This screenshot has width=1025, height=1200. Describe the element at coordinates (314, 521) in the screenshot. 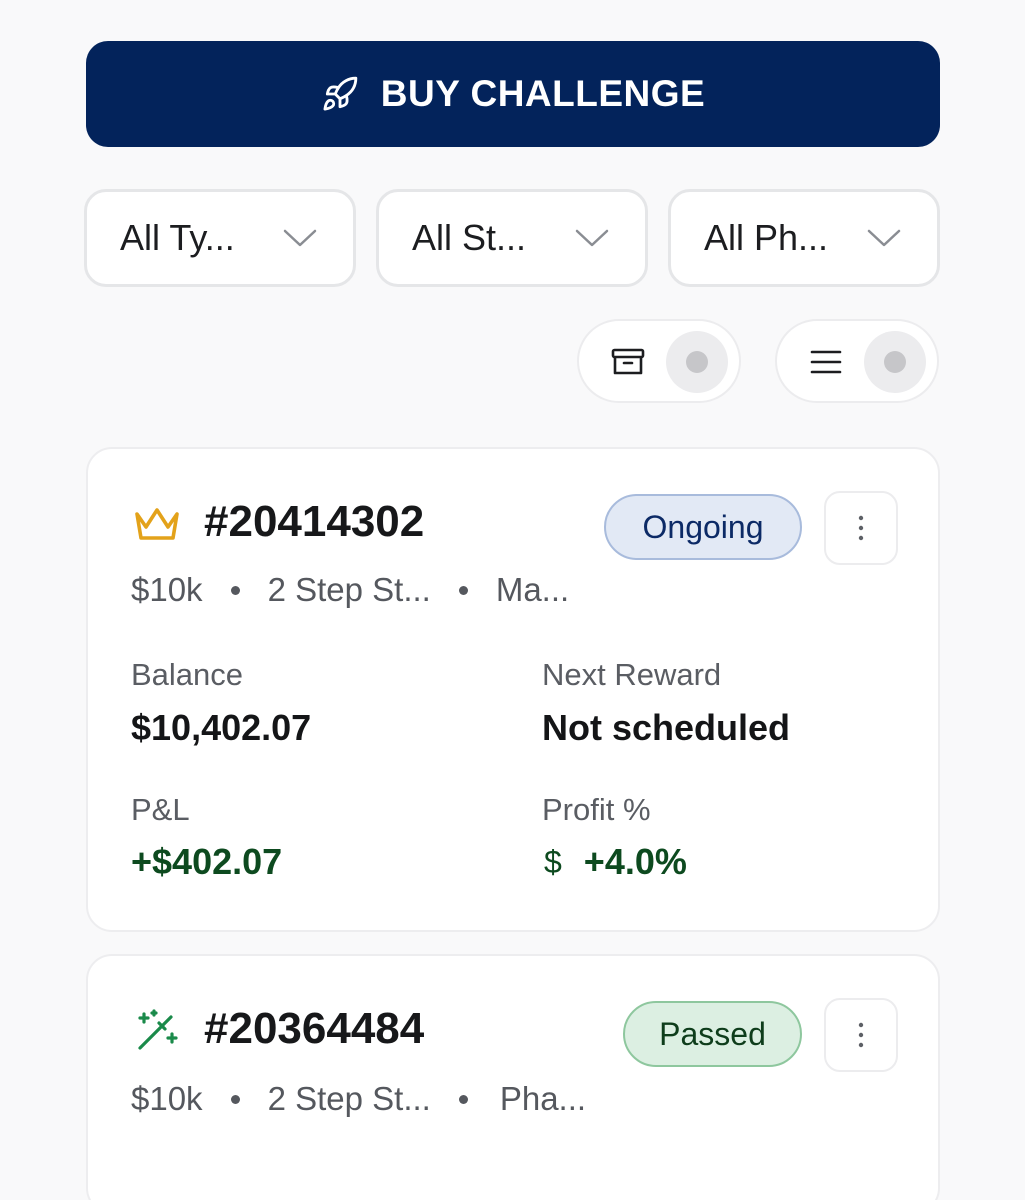

I see `account-id: #20414302` at that location.